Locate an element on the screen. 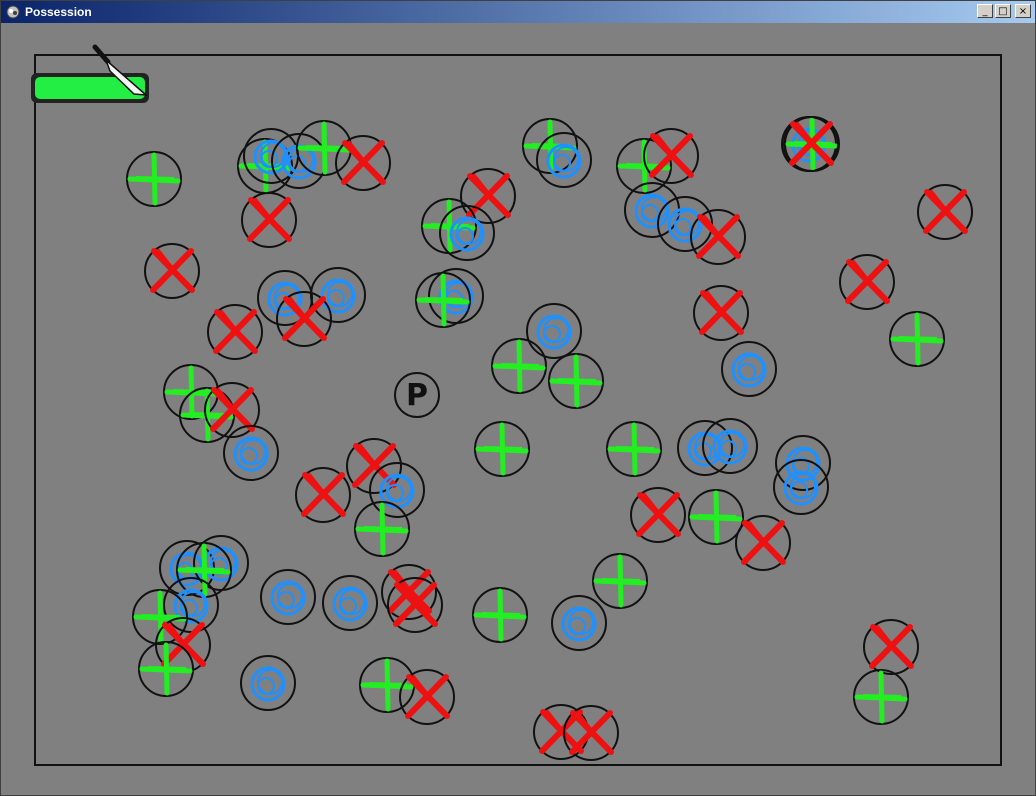 The height and width of the screenshot is (796, 1036). player-marker: P is located at coordinates (417, 395).